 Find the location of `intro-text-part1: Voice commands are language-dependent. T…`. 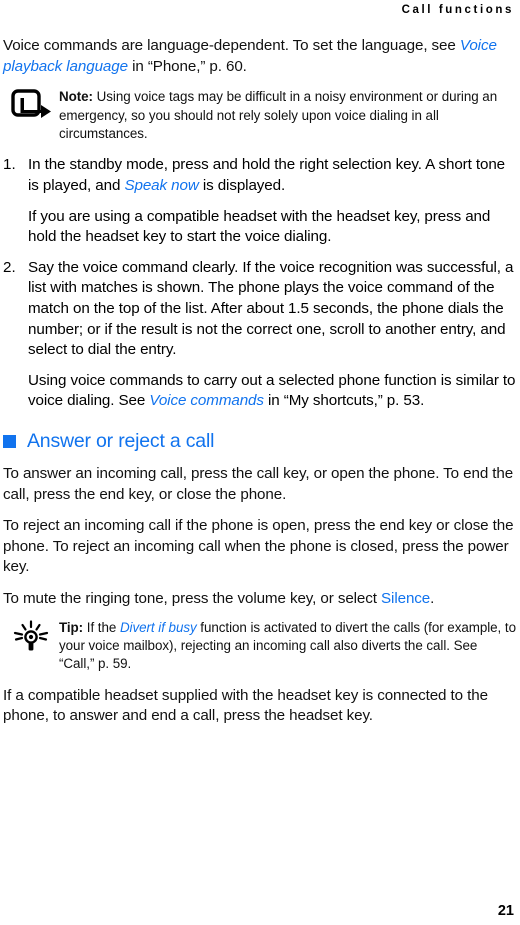

intro-text-part1: Voice commands are language-dependent. T… is located at coordinates (231, 45).